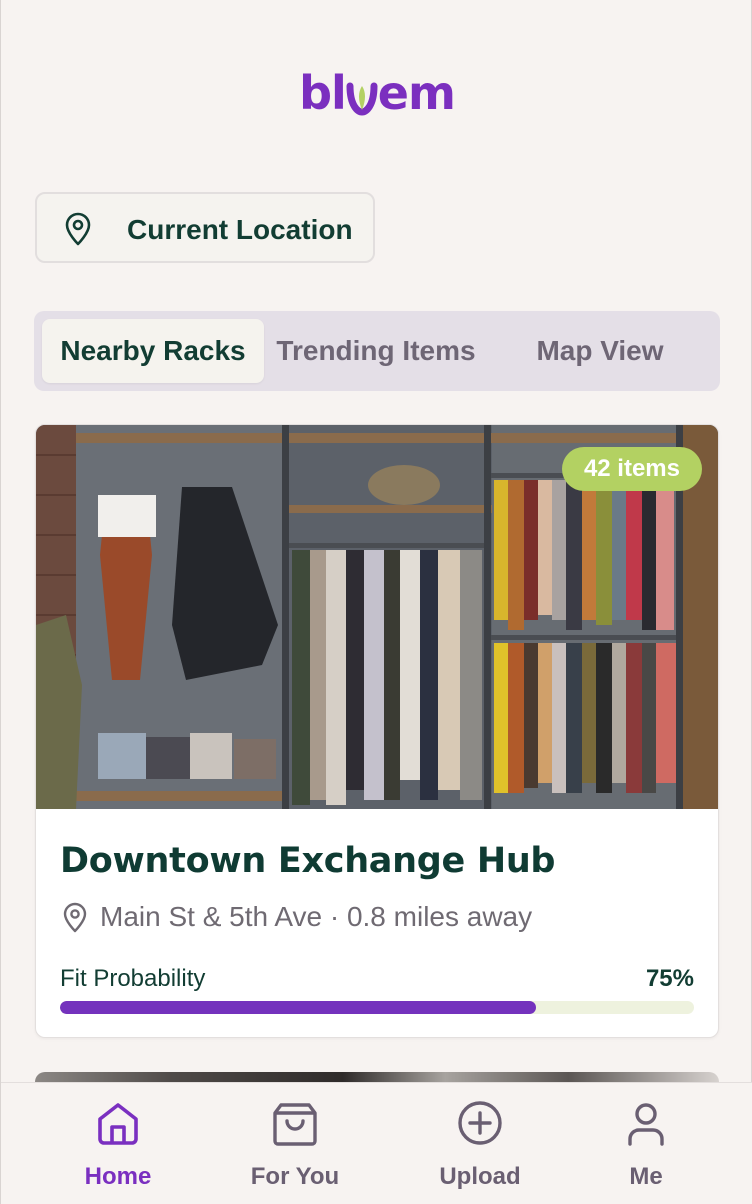  I want to click on rack-location: Main St & 5th Ave · 0.8 miles away, so click(296, 917).